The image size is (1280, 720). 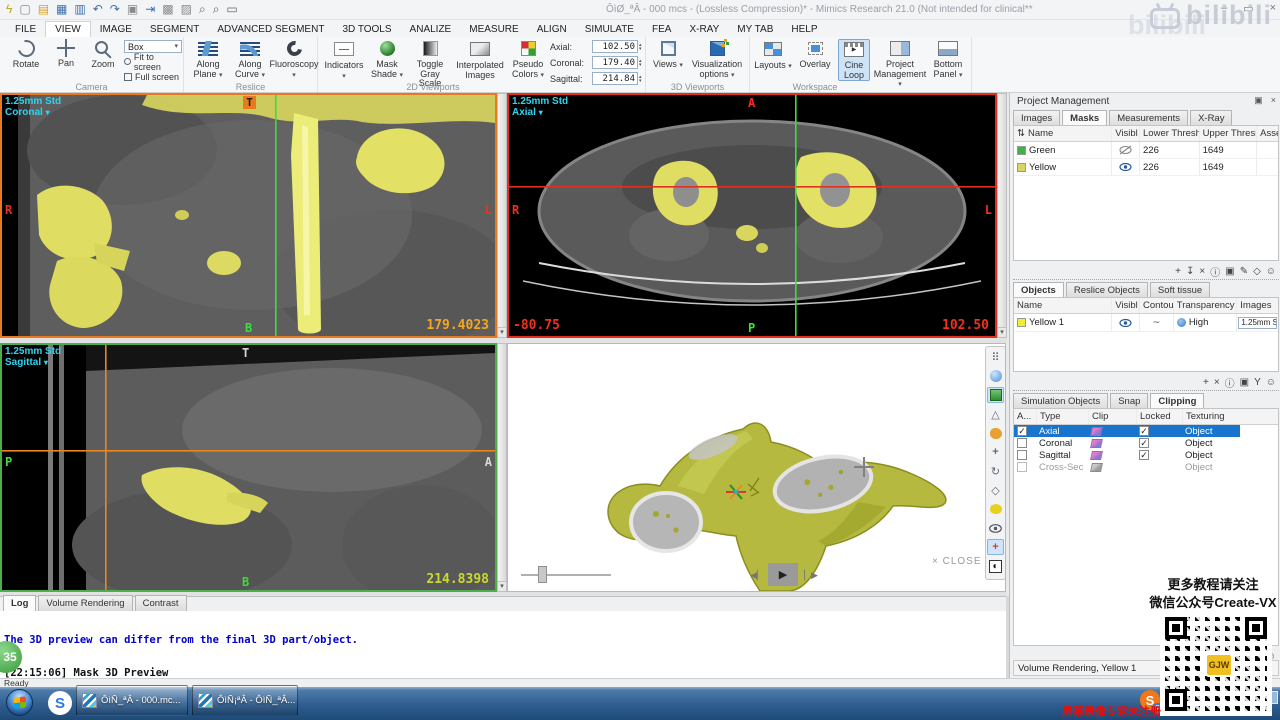 I want to click on rotate-3d-icon: ↻, so click(x=995, y=471).